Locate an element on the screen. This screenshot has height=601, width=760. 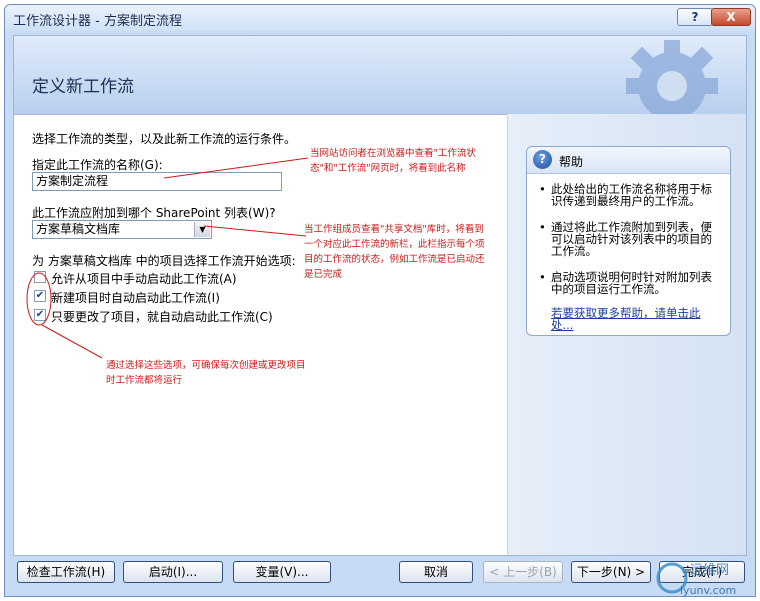
title-bar: 工作流设计器 - 方案制定流程 ? X is located at coordinates (380, 18).